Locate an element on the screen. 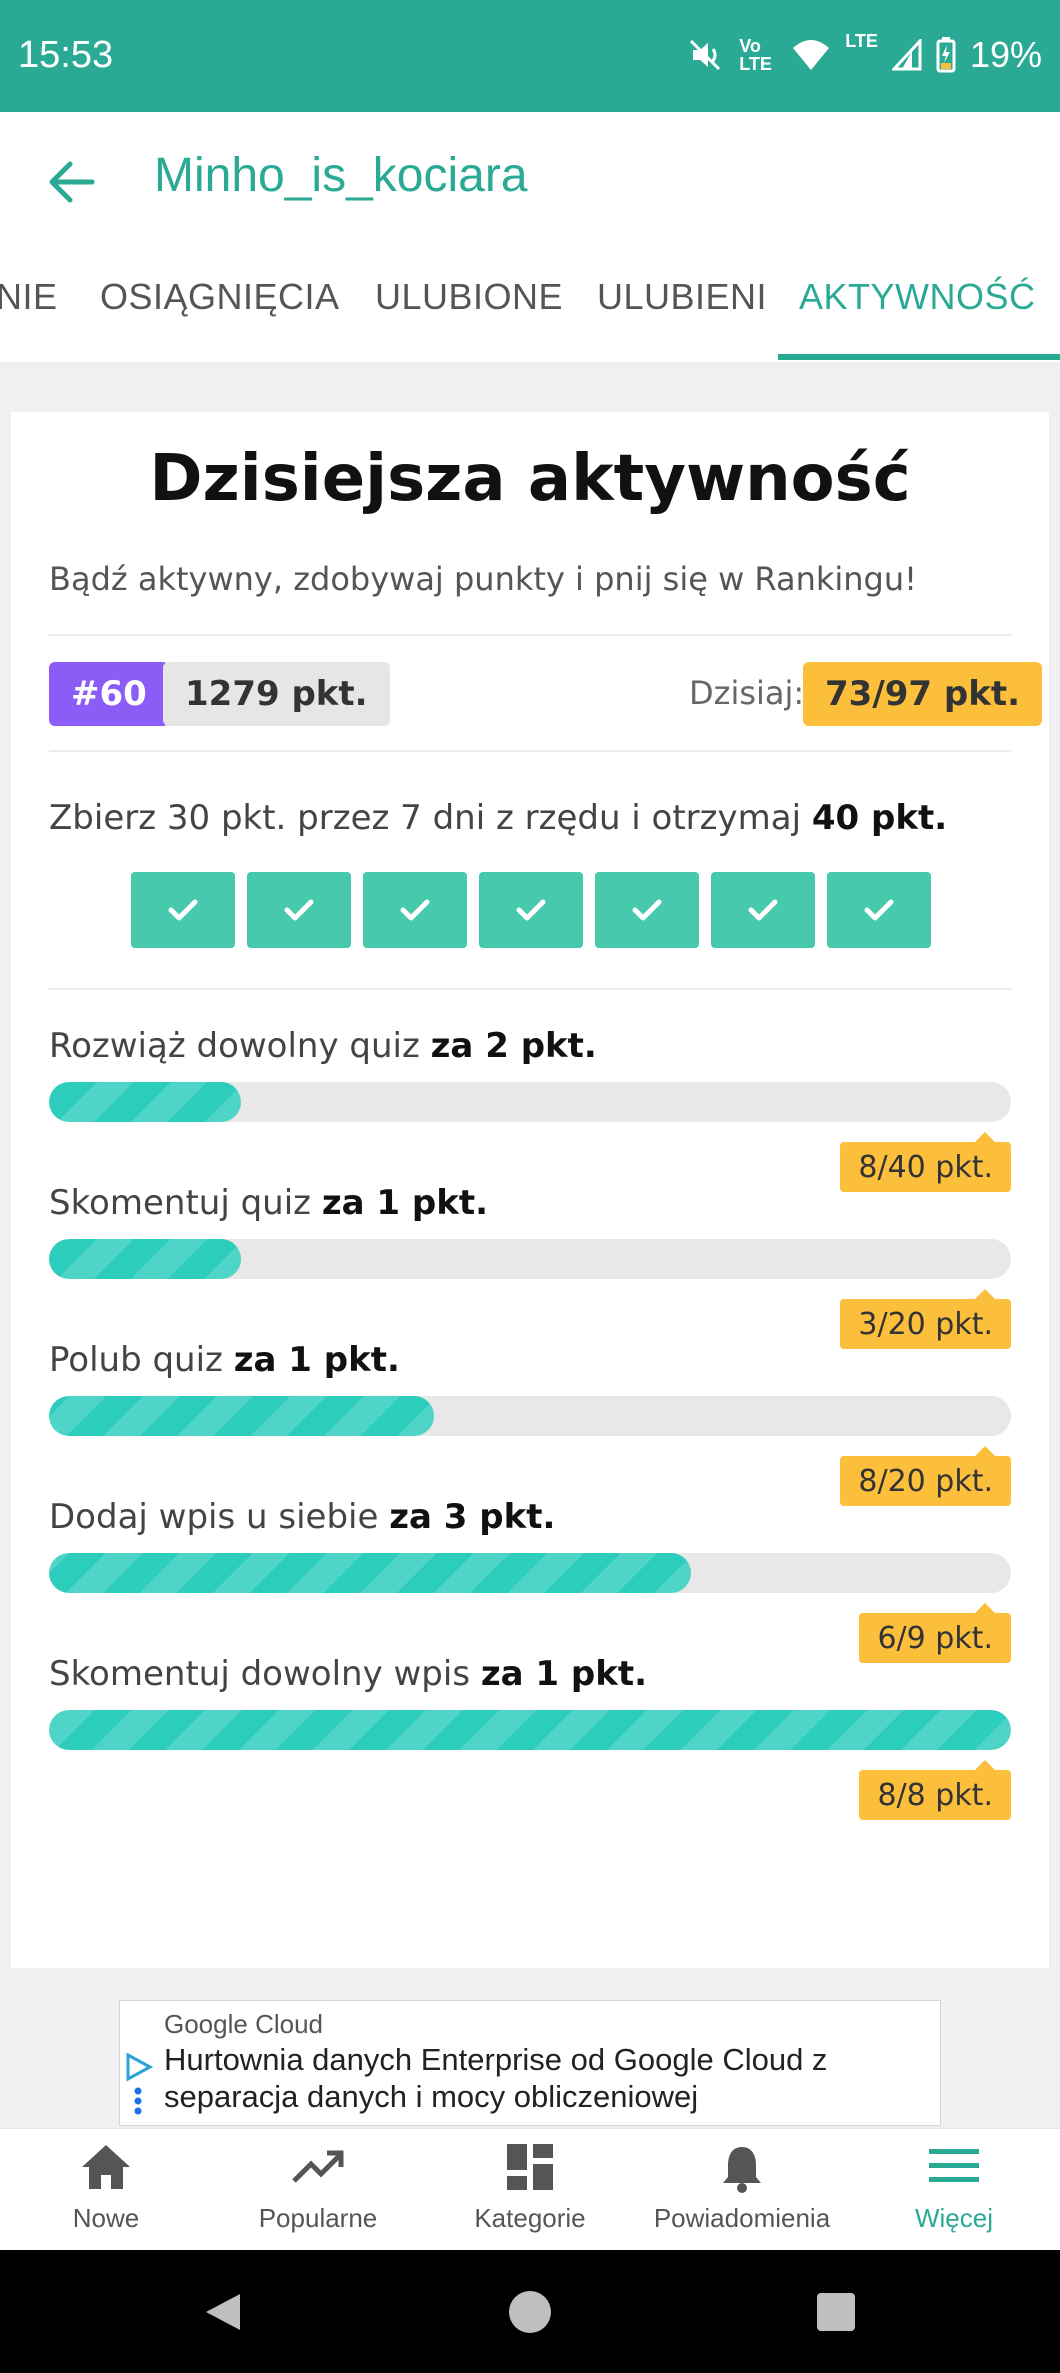 The height and width of the screenshot is (2373, 1060). task-progress-tag: 3/20 pkt. is located at coordinates (925, 1319).